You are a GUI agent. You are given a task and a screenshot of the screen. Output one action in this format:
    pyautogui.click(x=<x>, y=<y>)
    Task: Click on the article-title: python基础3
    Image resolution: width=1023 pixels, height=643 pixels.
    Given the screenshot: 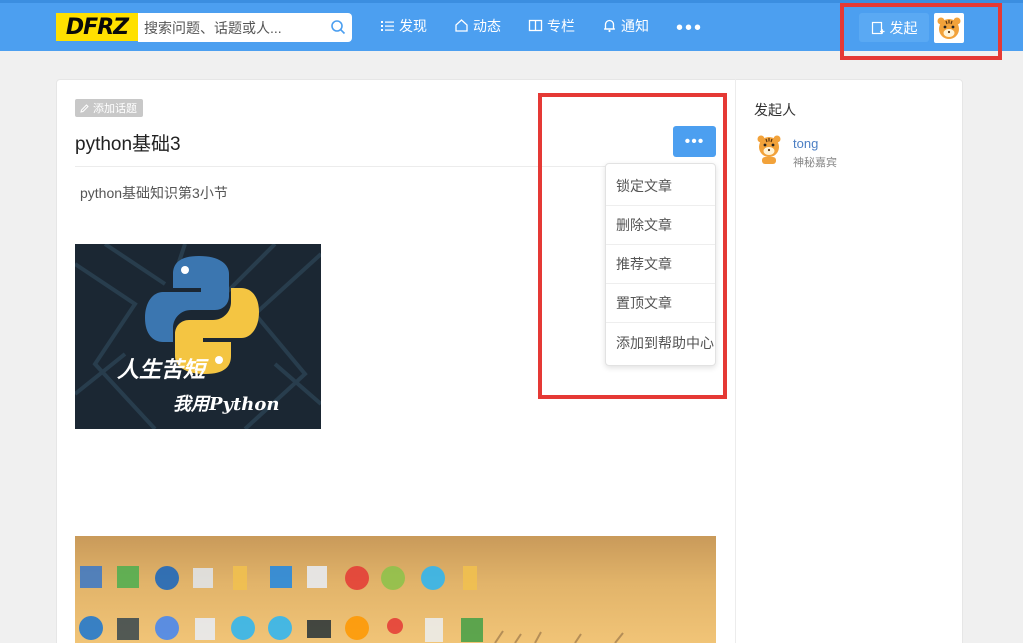 What is the action you would take?
    pyautogui.click(x=128, y=144)
    